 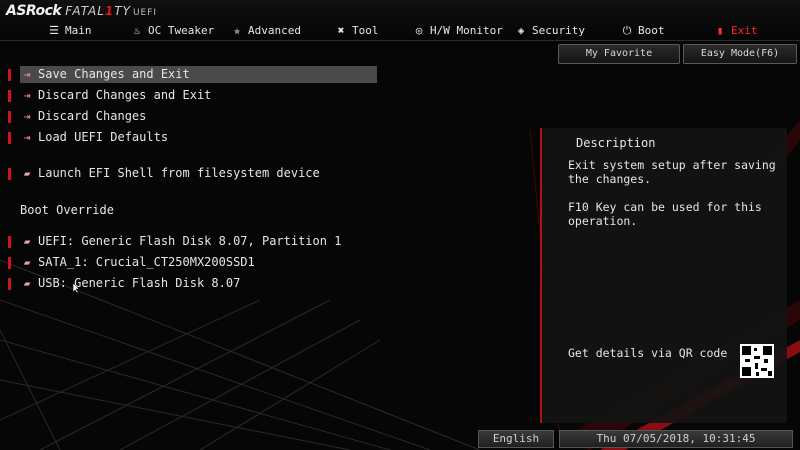 I want to click on tab-main: ☰ Main, so click(x=69, y=31).